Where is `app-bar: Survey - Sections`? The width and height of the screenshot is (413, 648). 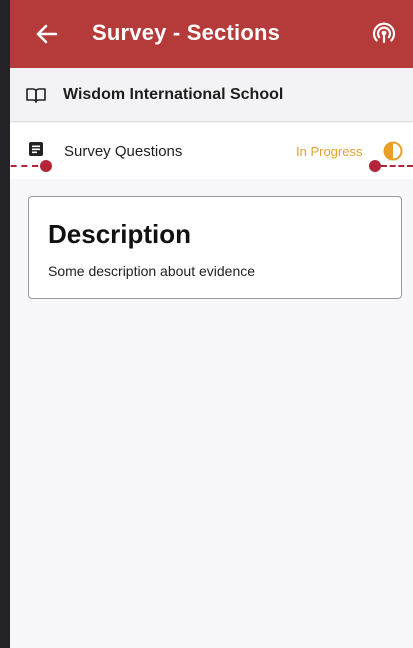
app-bar: Survey - Sections is located at coordinates (211, 34).